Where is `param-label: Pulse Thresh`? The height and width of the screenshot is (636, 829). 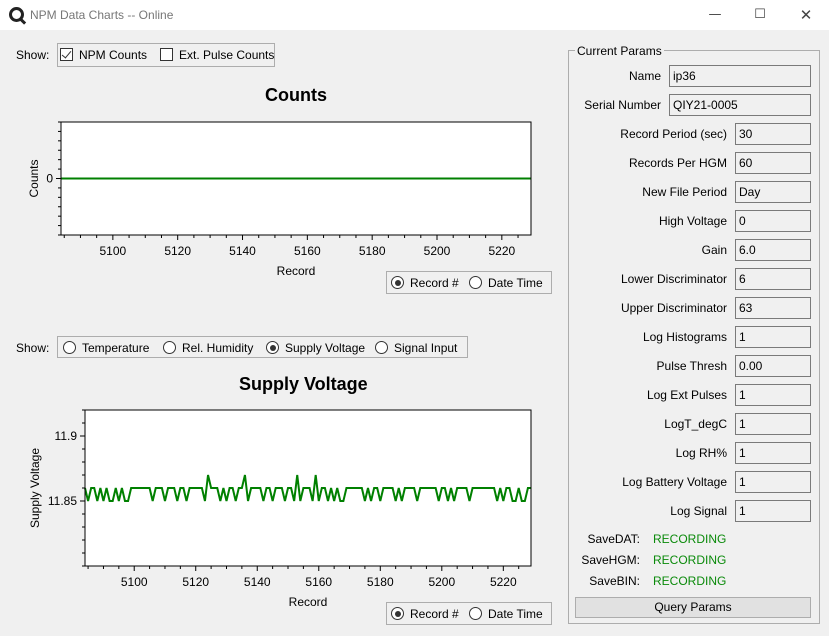
param-label: Pulse Thresh is located at coordinates (691, 366).